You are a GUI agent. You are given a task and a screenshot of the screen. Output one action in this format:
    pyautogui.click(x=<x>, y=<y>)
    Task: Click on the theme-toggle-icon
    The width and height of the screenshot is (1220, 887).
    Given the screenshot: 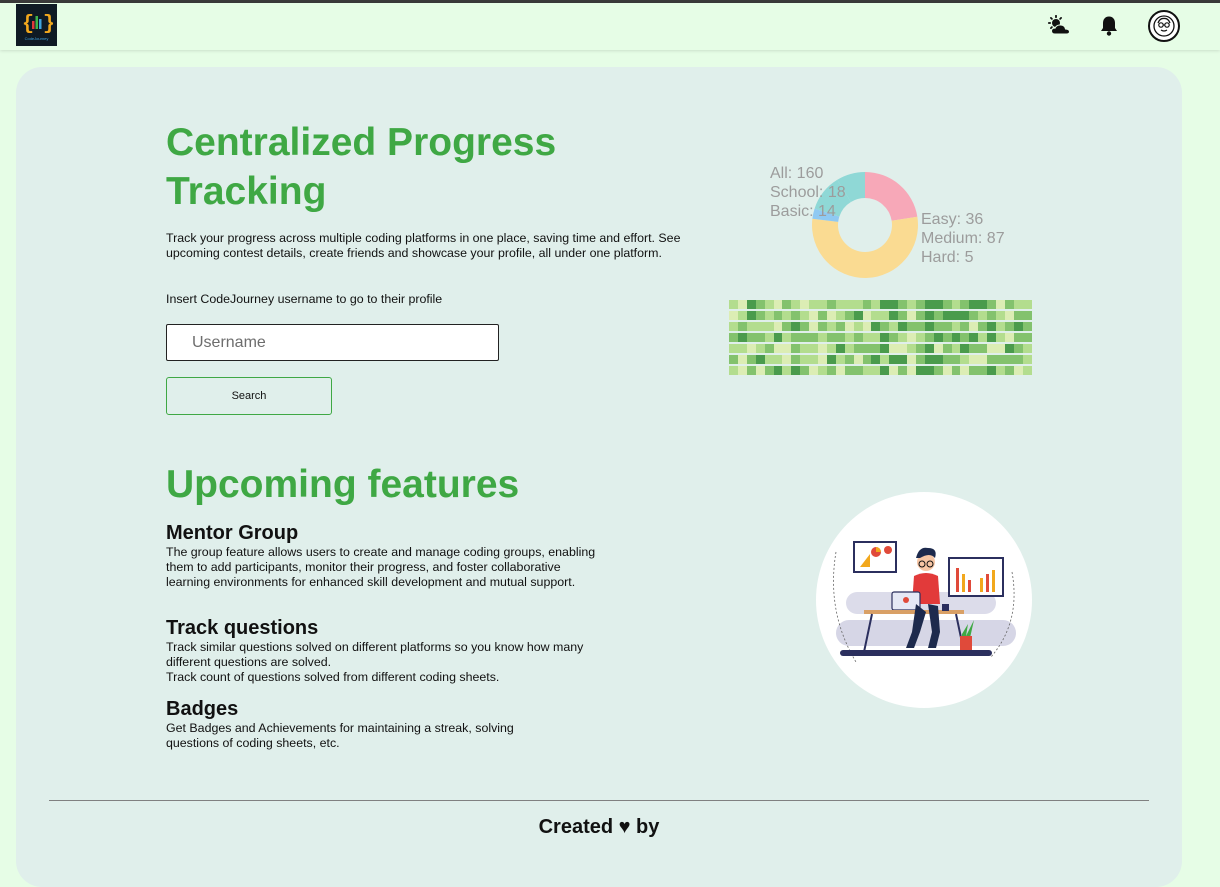 What is the action you would take?
    pyautogui.click(x=1059, y=26)
    